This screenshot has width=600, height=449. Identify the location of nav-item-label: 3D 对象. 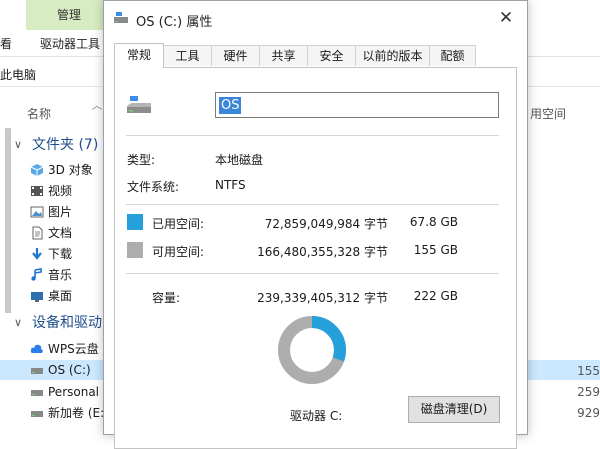
(70, 170).